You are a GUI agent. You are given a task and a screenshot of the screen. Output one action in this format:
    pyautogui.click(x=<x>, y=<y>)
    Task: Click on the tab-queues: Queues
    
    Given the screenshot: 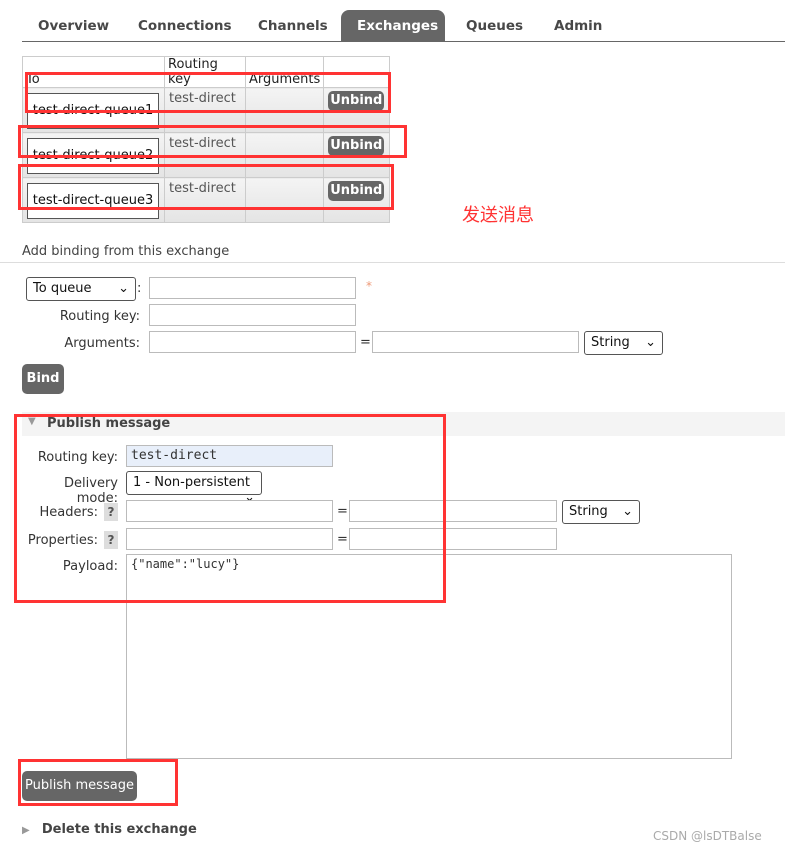 What is the action you would take?
    pyautogui.click(x=494, y=26)
    